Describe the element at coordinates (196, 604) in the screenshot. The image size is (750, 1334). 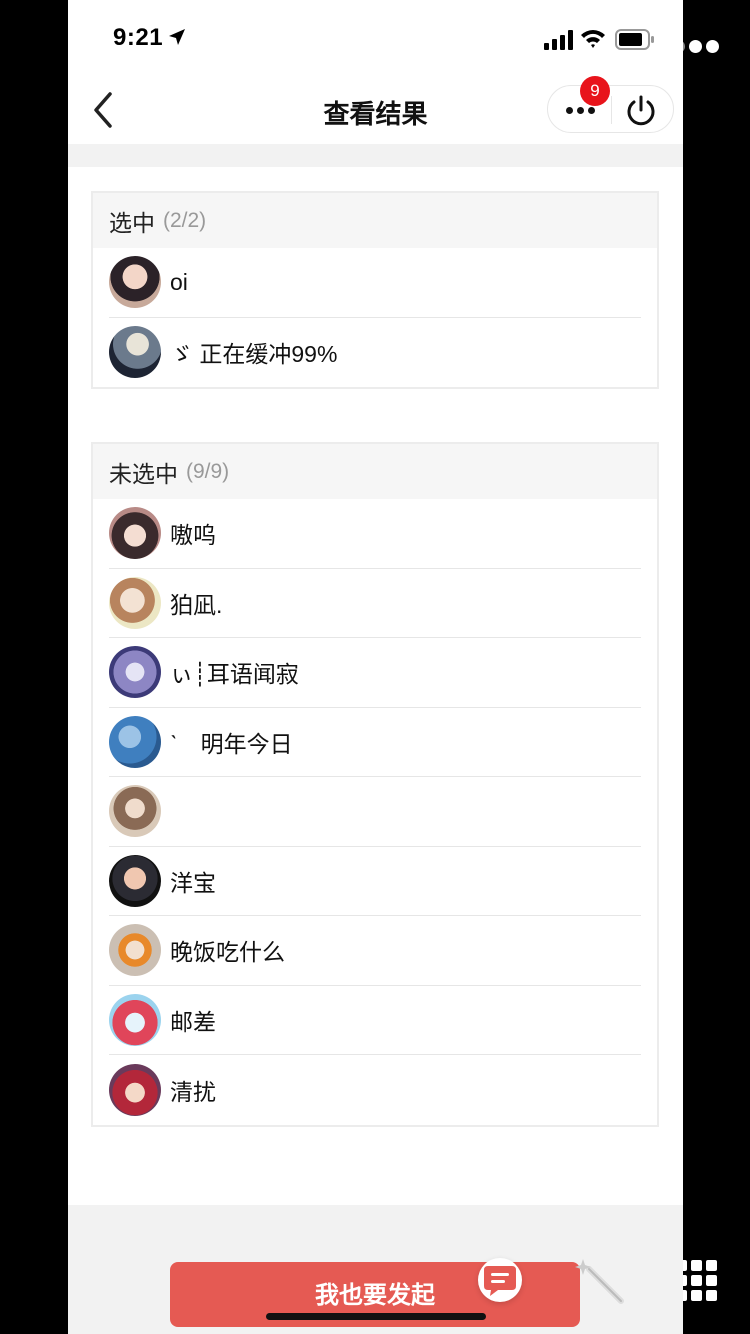
I see `member-name: 狛凪.` at that location.